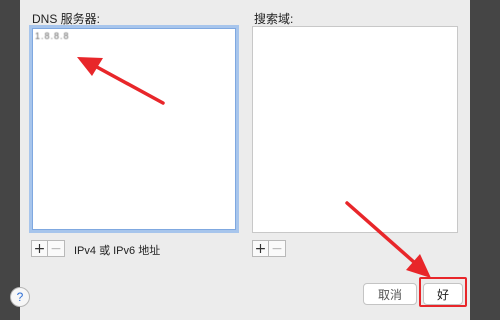 This screenshot has width=500, height=320. What do you see at coordinates (388, 239) in the screenshot?
I see `arrow-to-ok-button` at bounding box center [388, 239].